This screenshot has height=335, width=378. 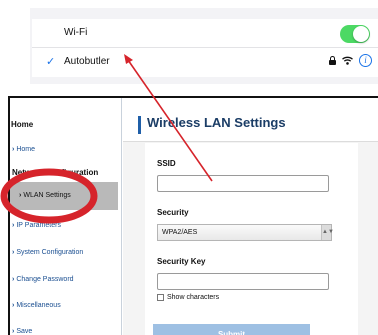 I want to click on toggle-knob, so click(x=361, y=34).